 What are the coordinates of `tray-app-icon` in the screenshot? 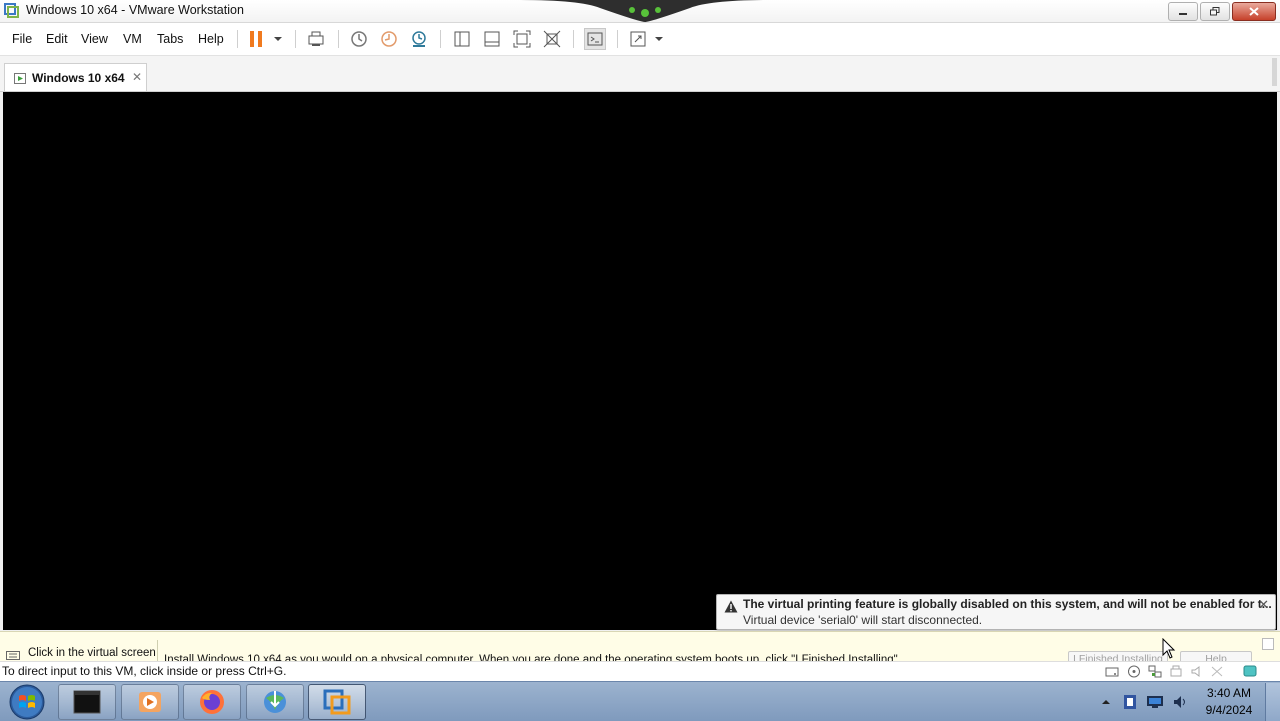 It's located at (1130, 702).